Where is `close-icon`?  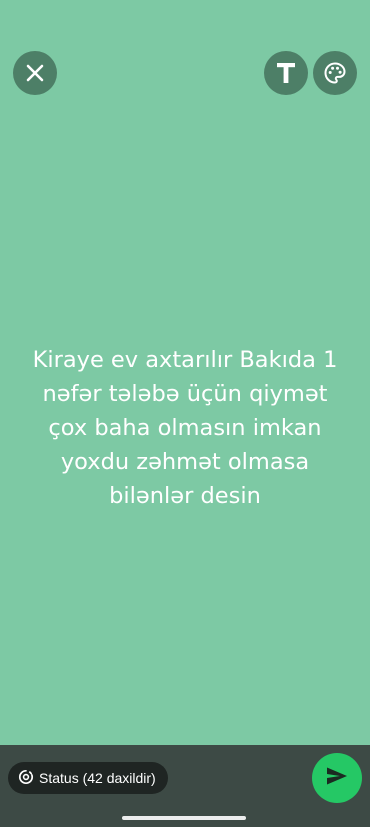
close-icon is located at coordinates (35, 73).